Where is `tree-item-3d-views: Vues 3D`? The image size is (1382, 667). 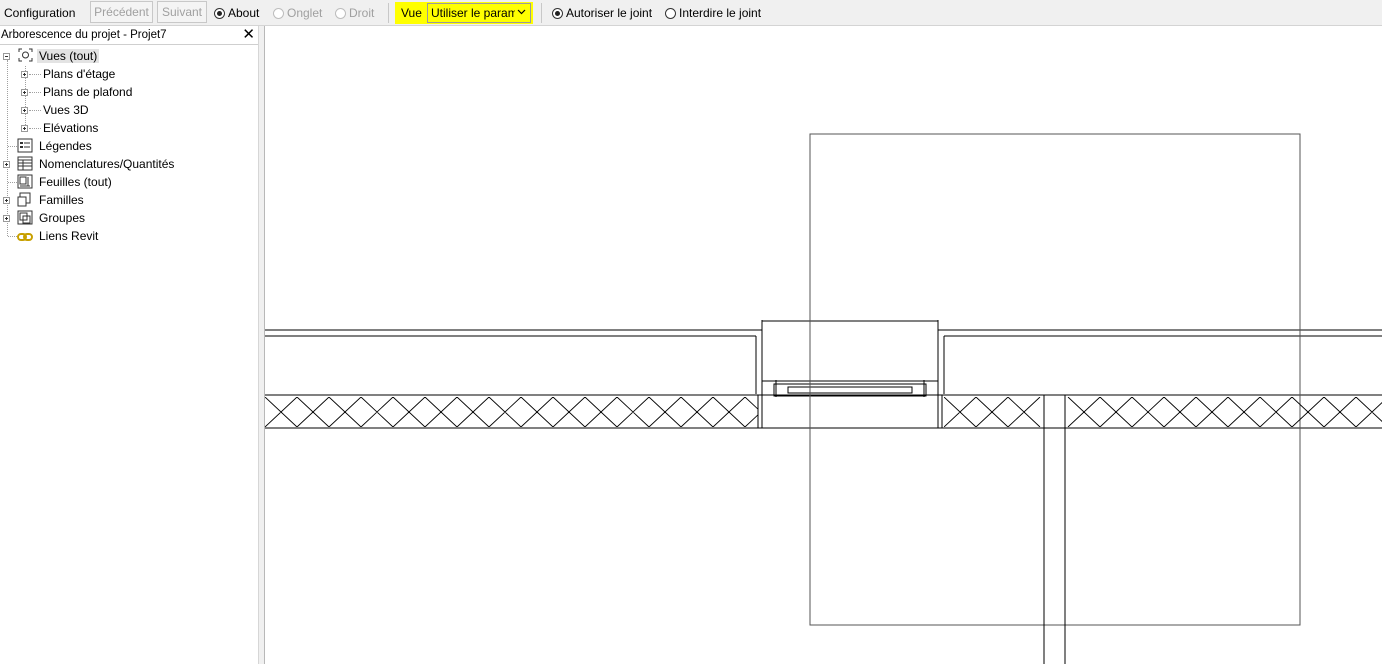 tree-item-3d-views: Vues 3D is located at coordinates (66, 110).